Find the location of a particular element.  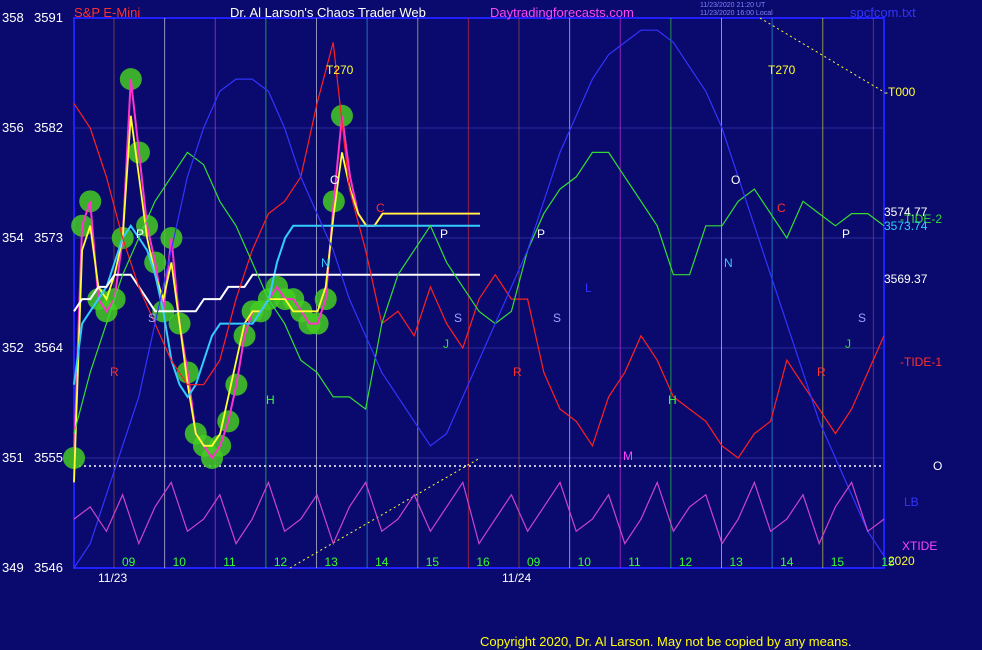

y-axis-label-right: 3546 is located at coordinates (48, 567).